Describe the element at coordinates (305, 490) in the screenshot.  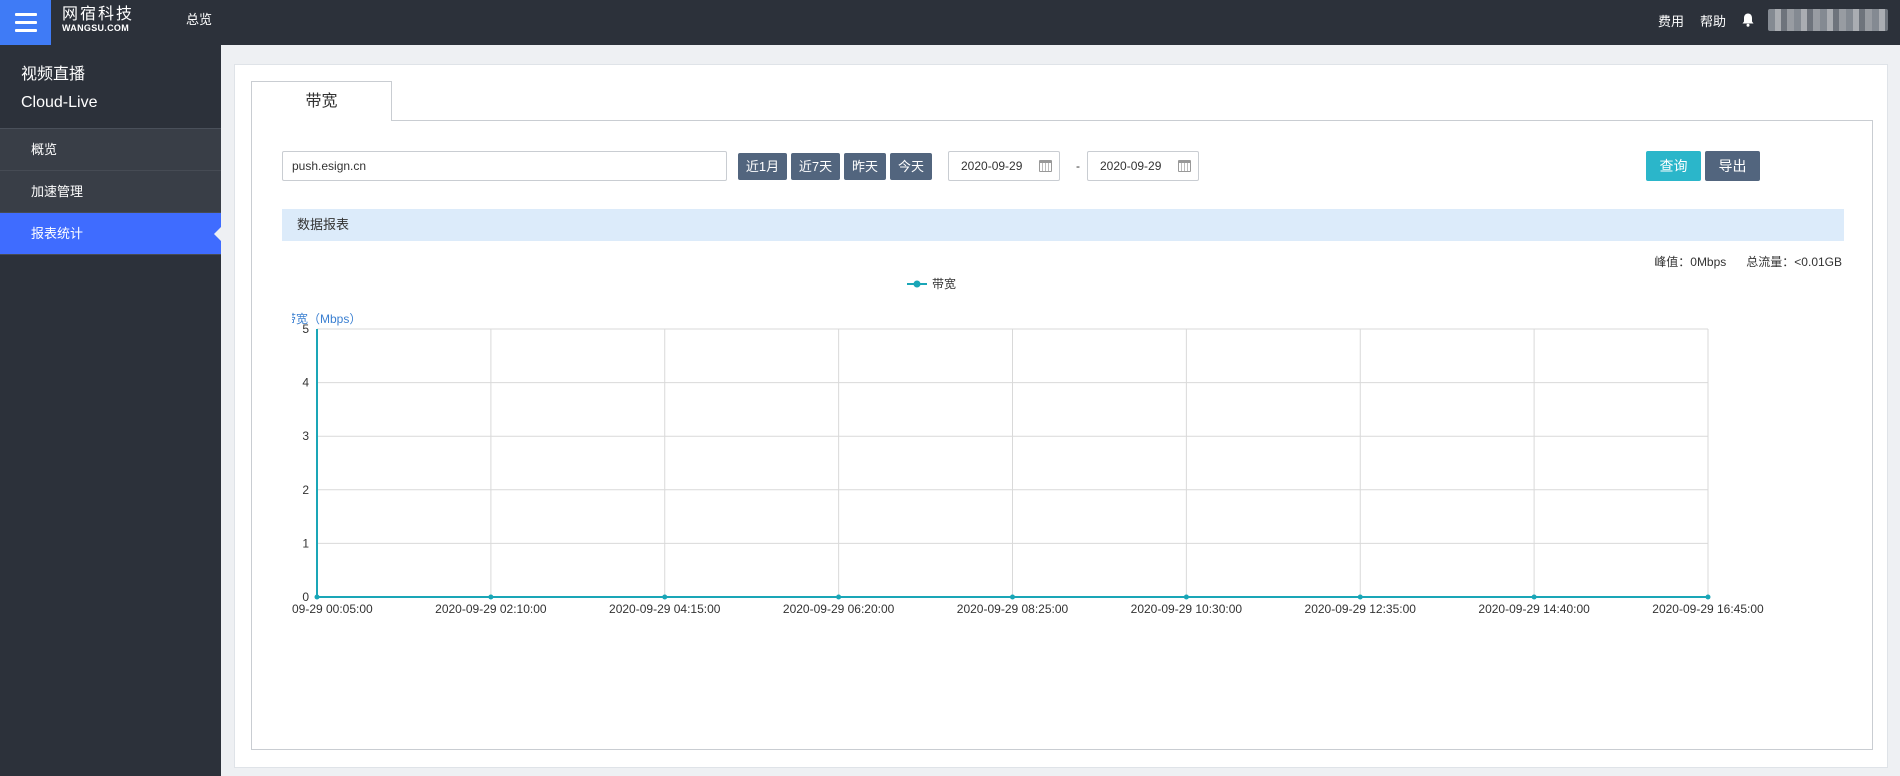
I see `y-tick-label: 2` at that location.